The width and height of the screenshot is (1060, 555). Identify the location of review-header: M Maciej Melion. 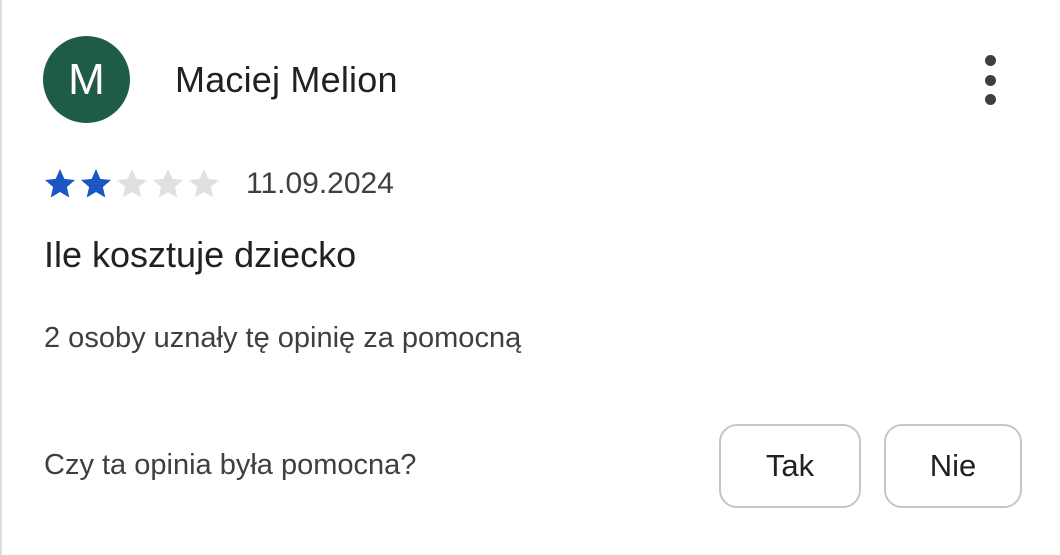
(220, 79).